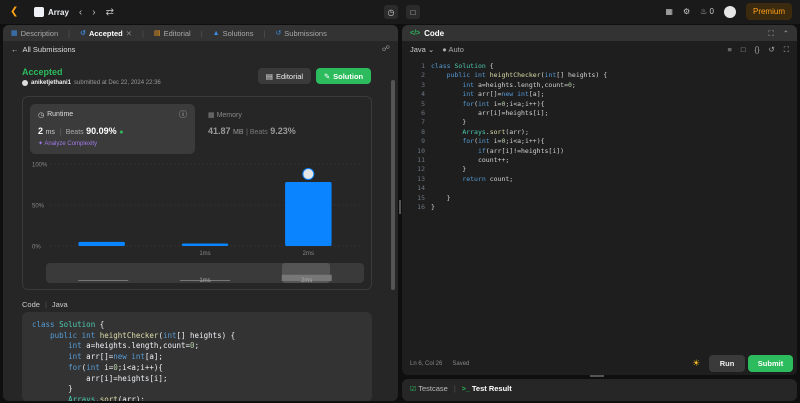  What do you see at coordinates (433, 388) in the screenshot?
I see `tab-testcase-label: Testcase` at bounding box center [433, 388].